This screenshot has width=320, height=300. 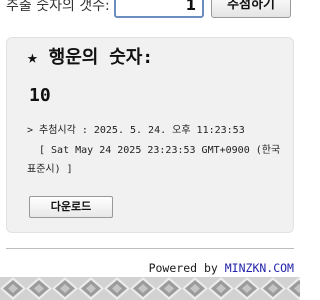 I want to click on draw-form: 추출 숫자의 갯수: 추첨하기, so click(x=150, y=10).